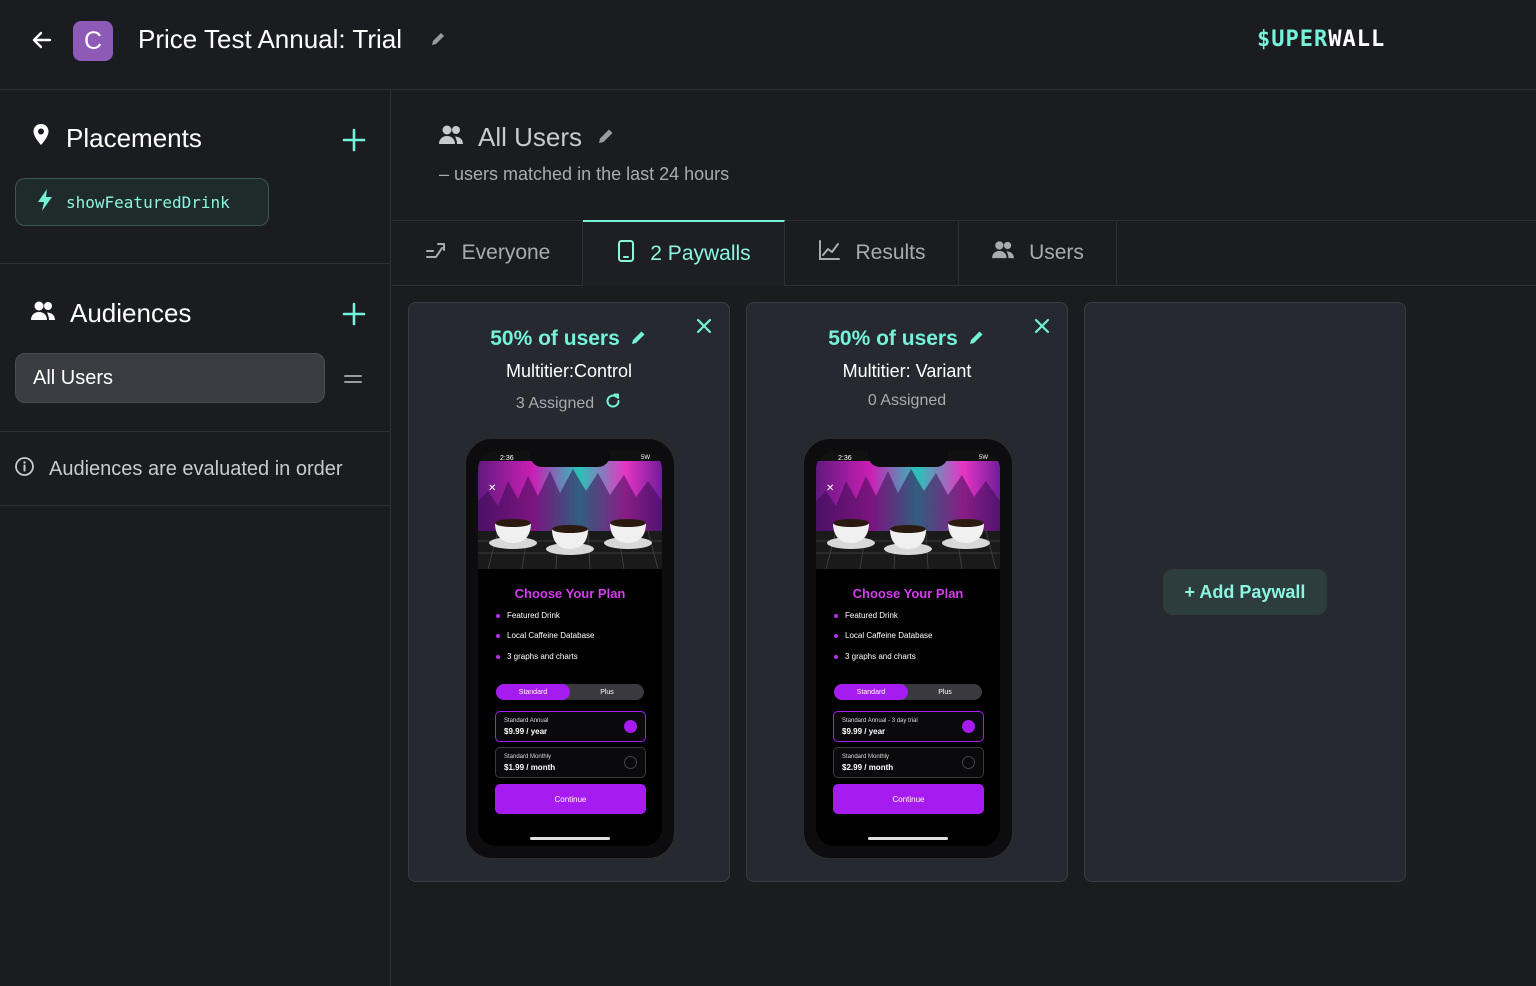  Describe the element at coordinates (42, 40) in the screenshot. I see `back-arrow-icon` at that location.